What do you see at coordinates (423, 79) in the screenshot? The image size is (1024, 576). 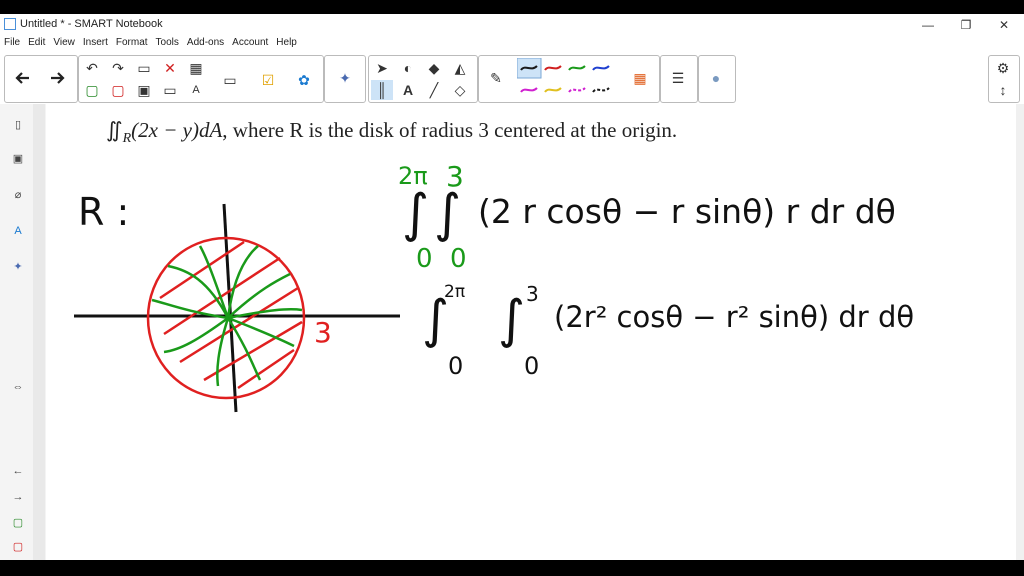 I see `tools-group: ➤ ◐ ◆ ◭ ║ A ╱ ◇` at bounding box center [423, 79].